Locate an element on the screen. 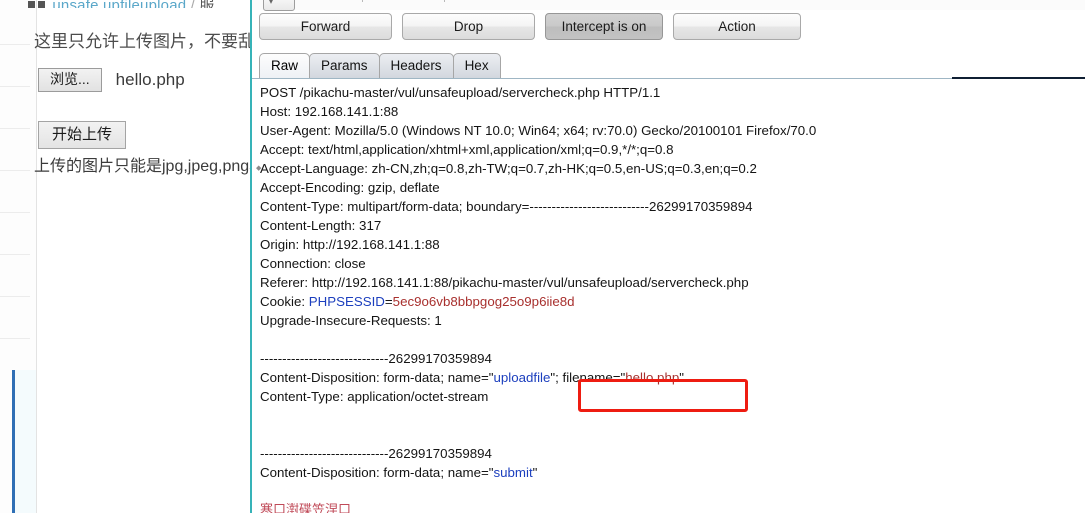 The height and width of the screenshot is (513, 1085). intercept-toolbar: Forward Drop Intercept is on Action is located at coordinates (530, 26).